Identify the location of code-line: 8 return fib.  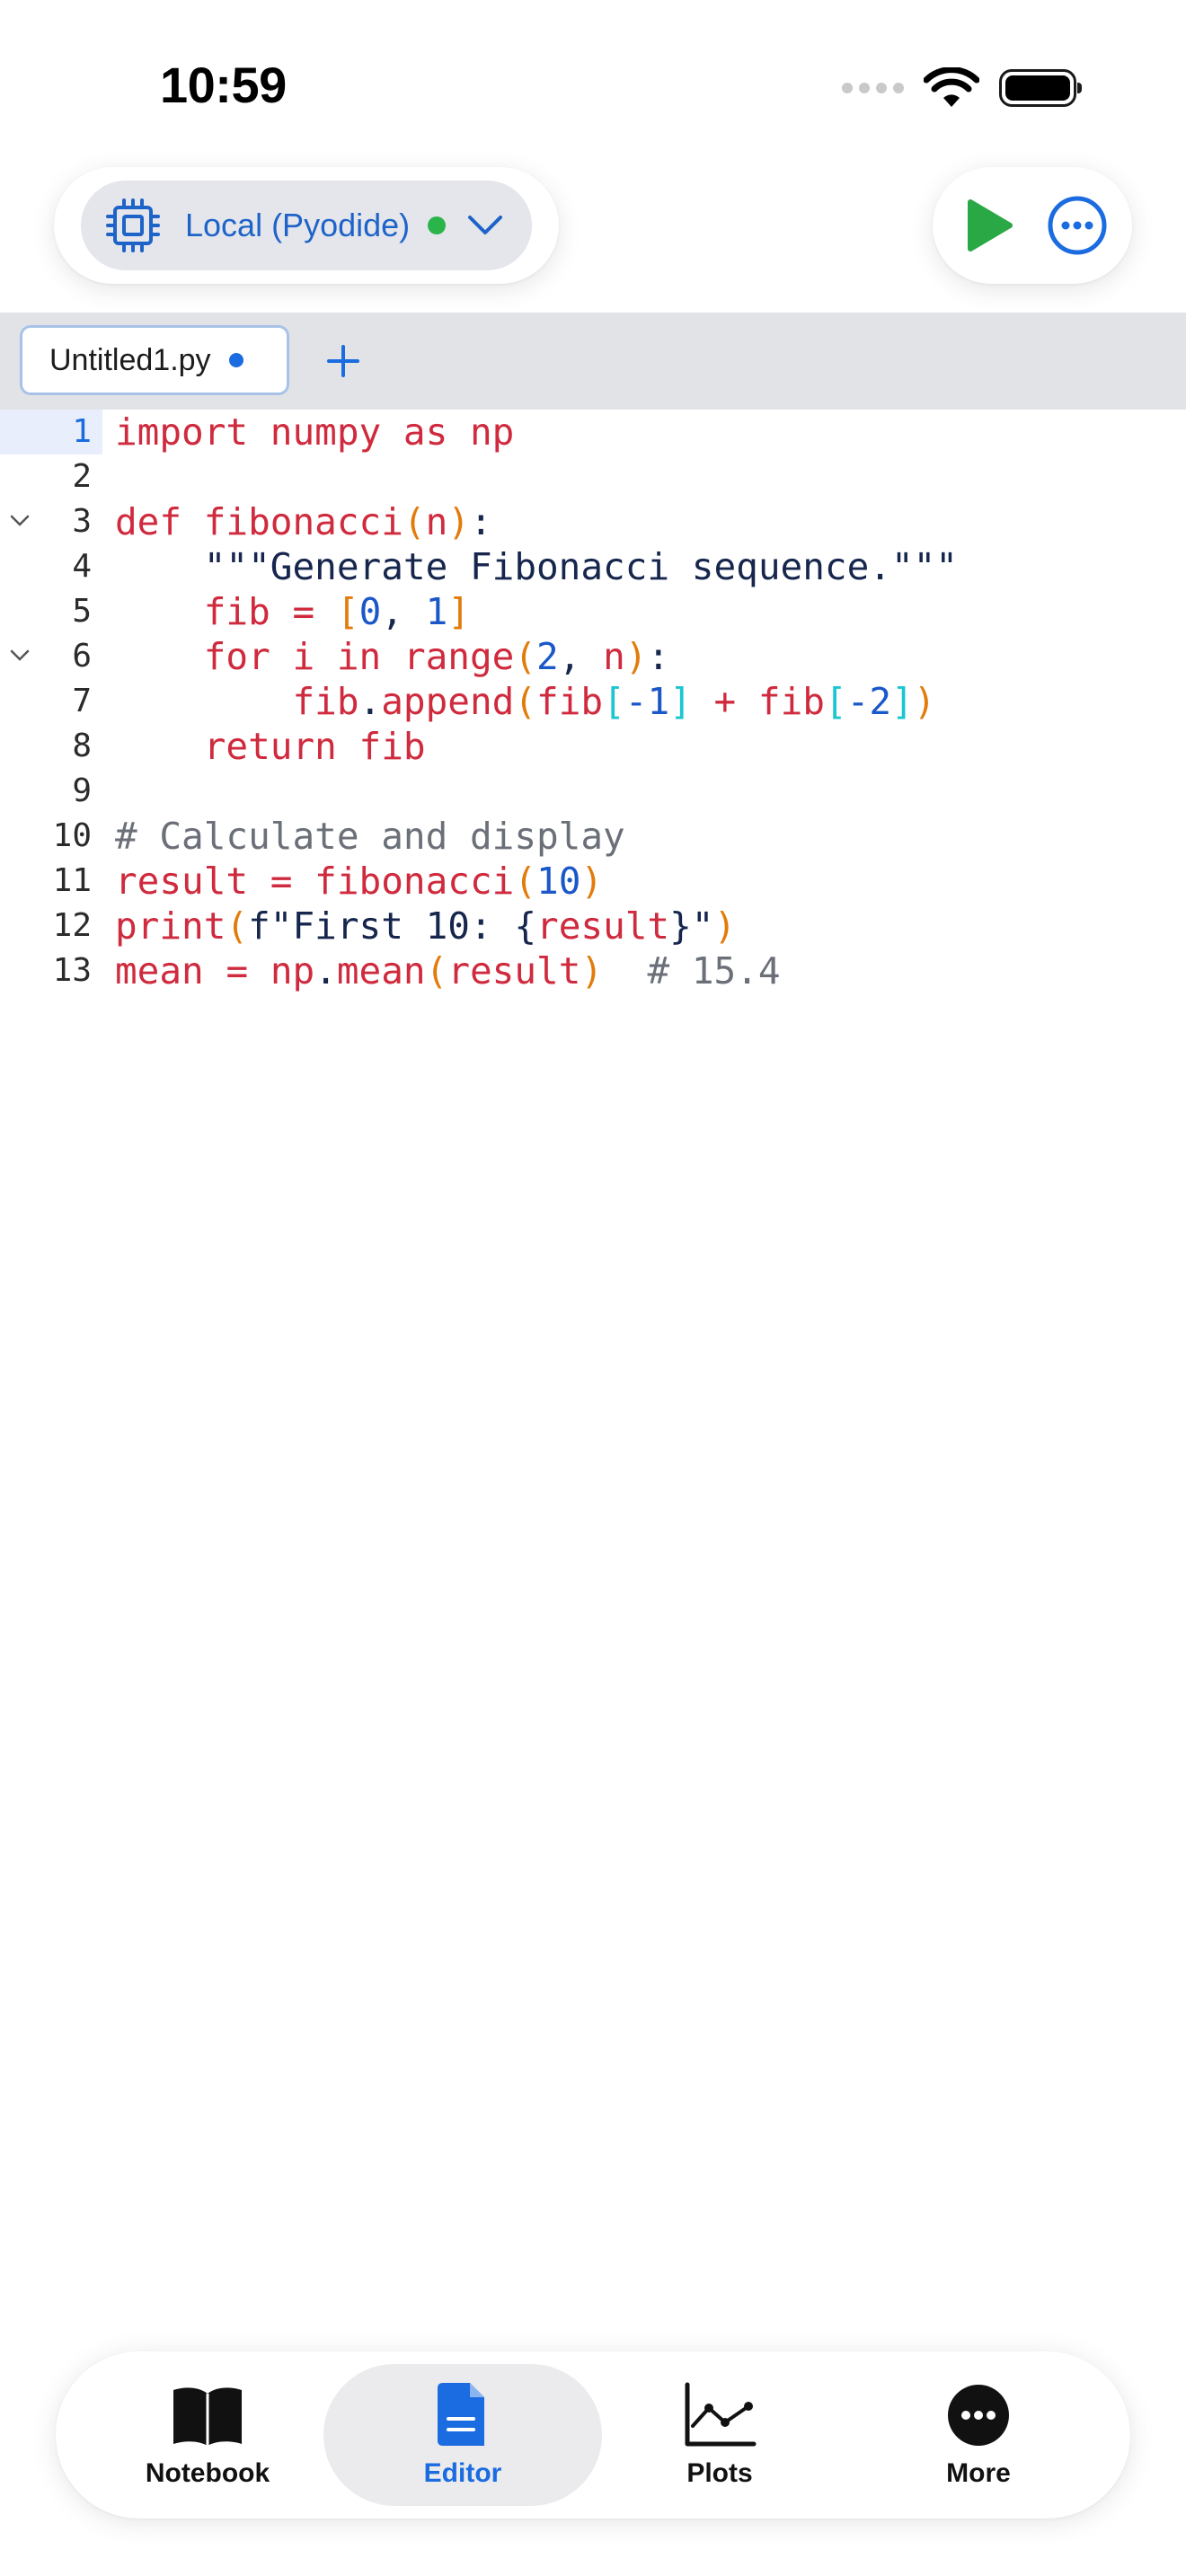
(593, 746).